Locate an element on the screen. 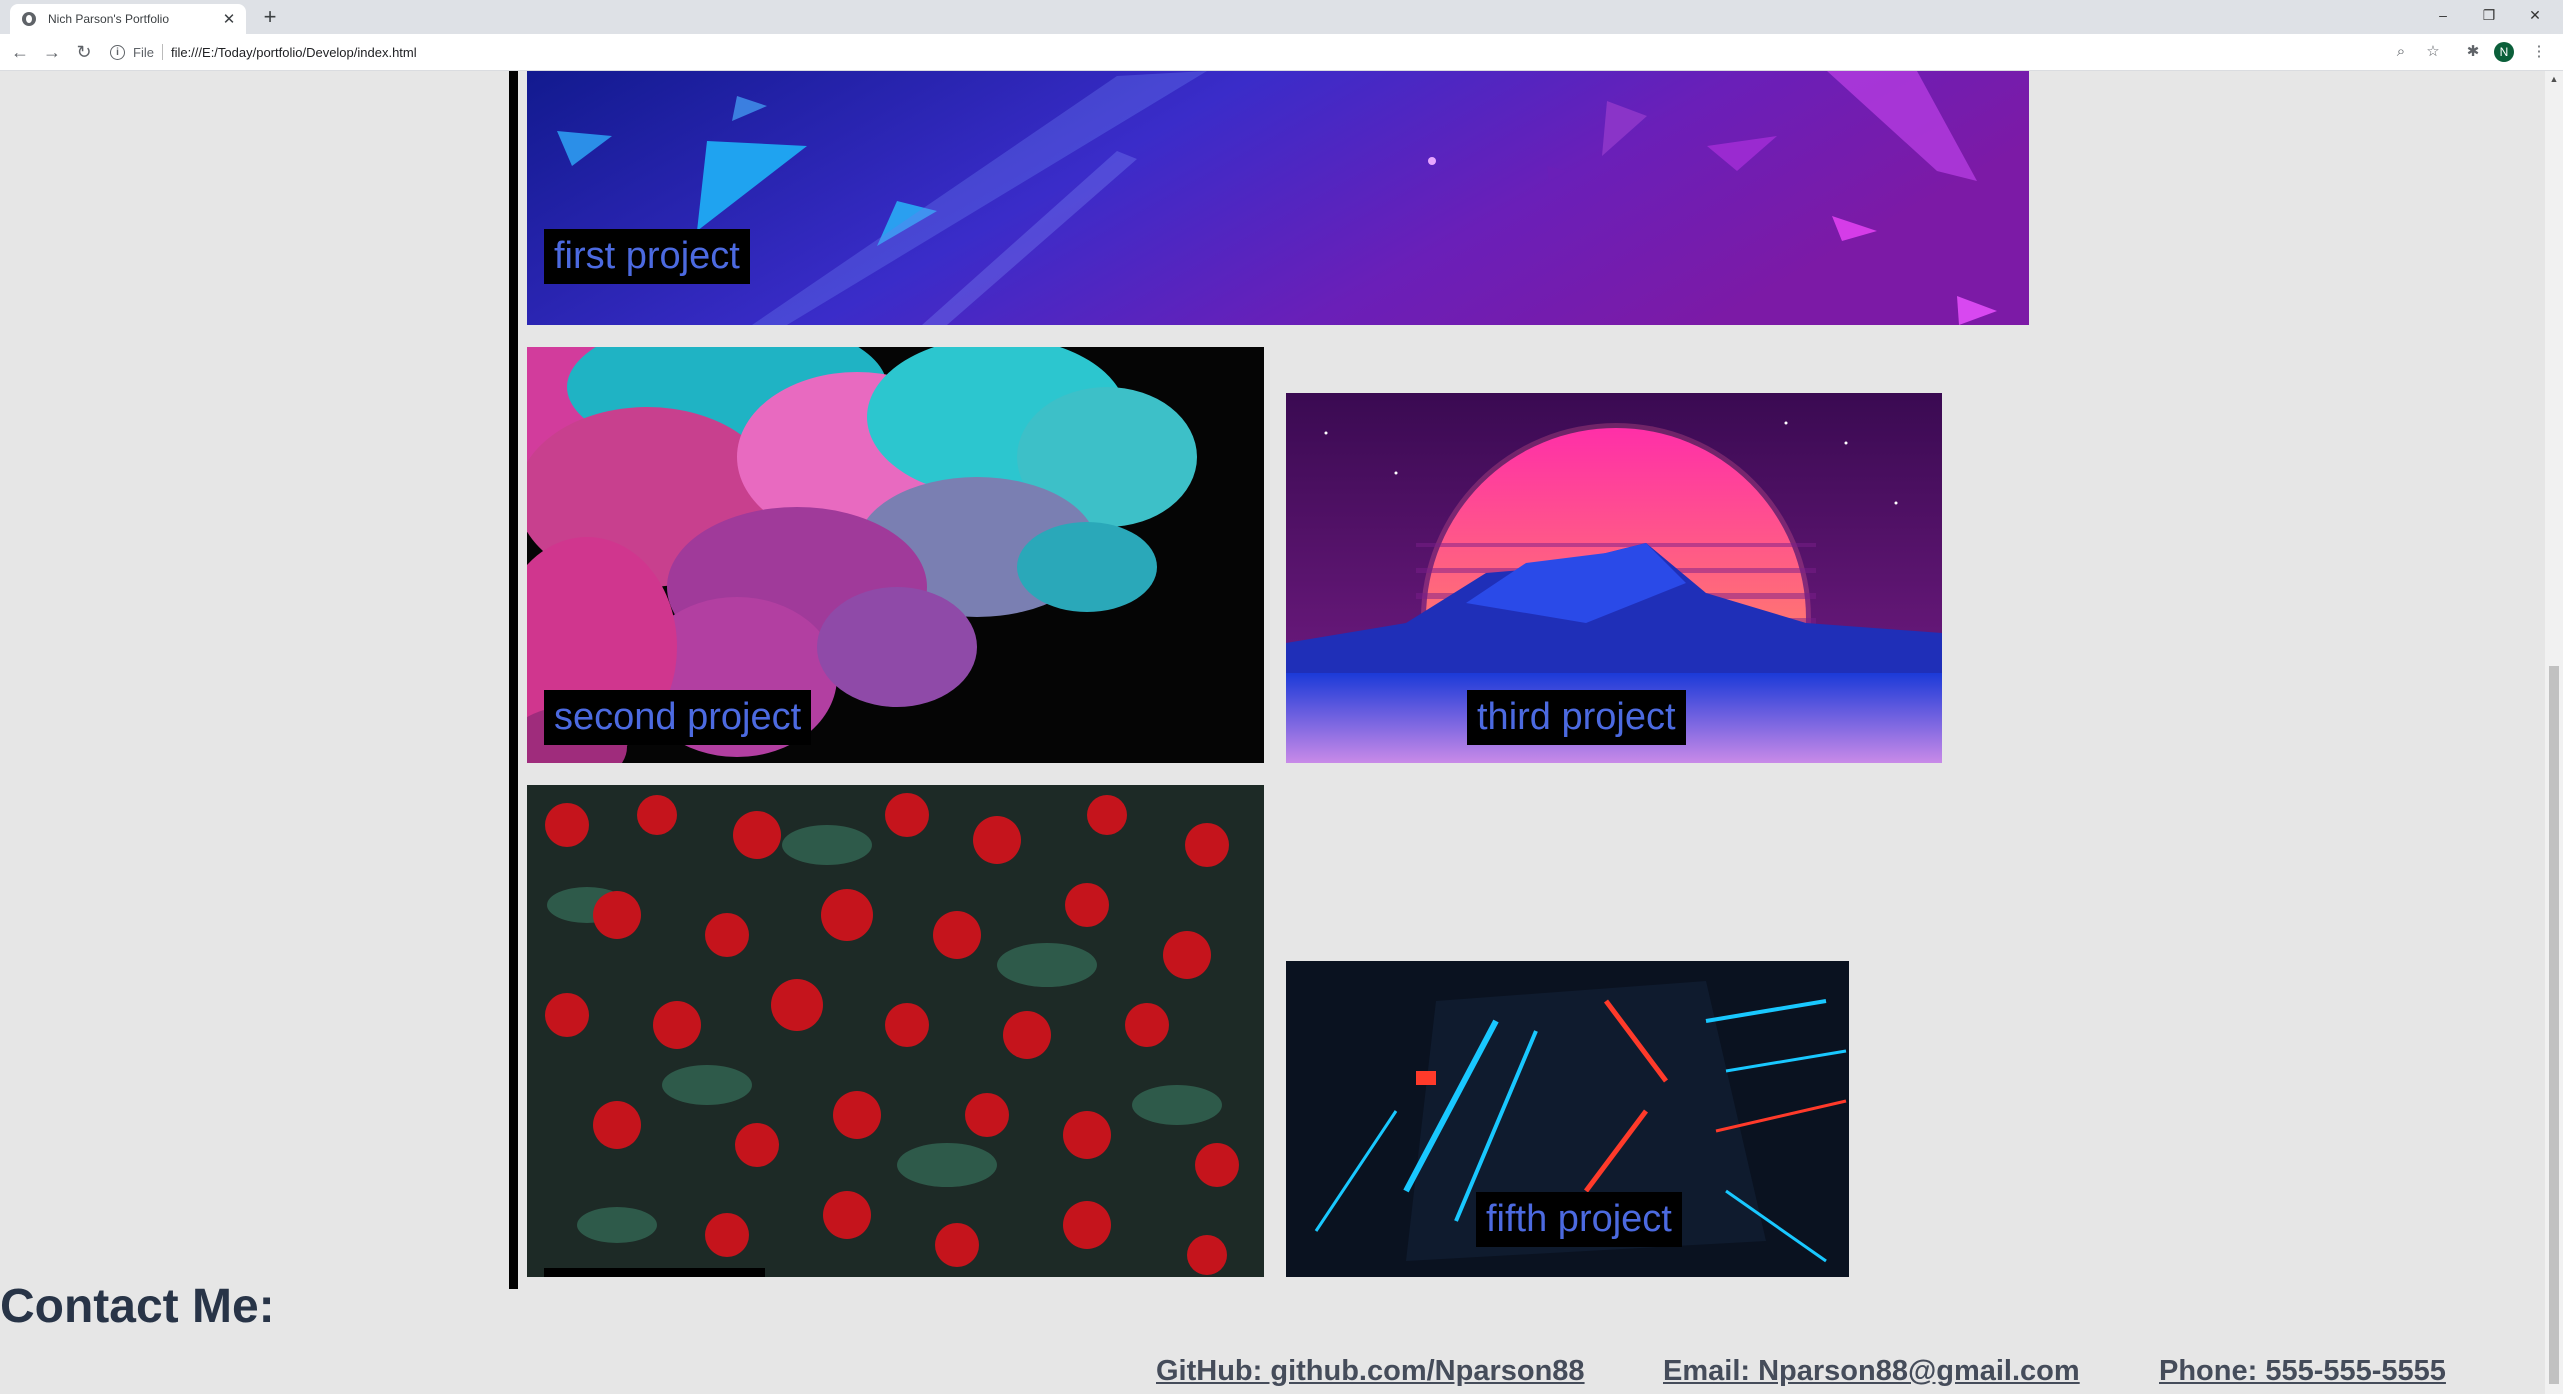  profile-avatar: N is located at coordinates (2504, 52).